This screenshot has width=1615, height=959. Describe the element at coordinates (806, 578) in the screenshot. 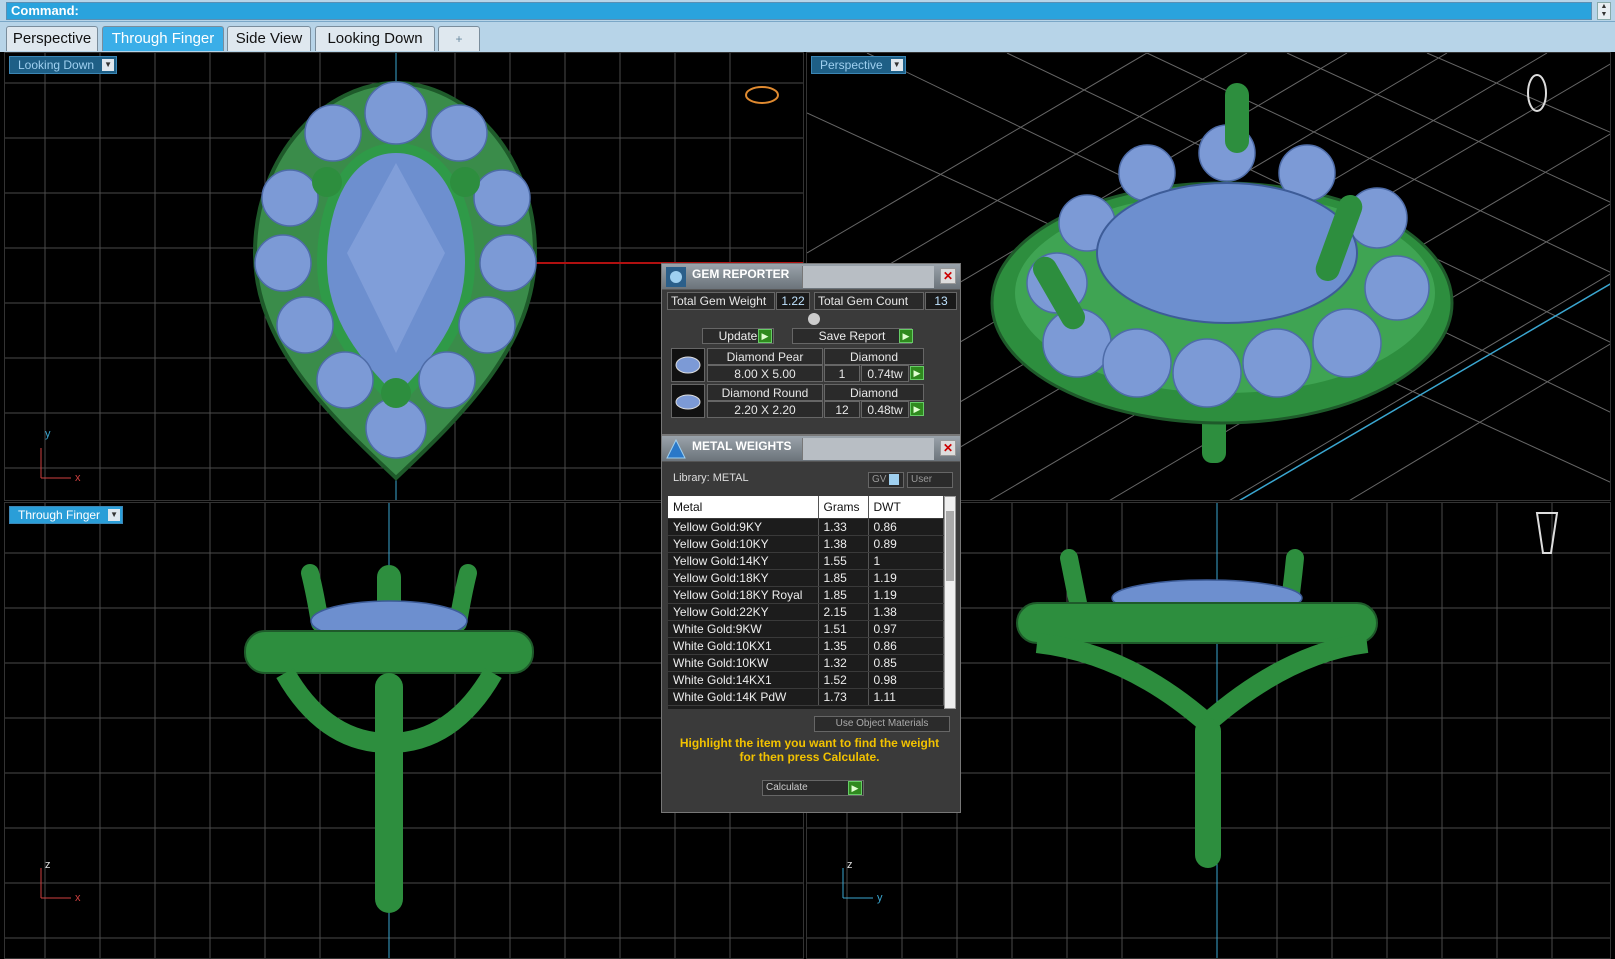

I see `table-row: Yellow Gold:18KY 1.85 1.19` at that location.